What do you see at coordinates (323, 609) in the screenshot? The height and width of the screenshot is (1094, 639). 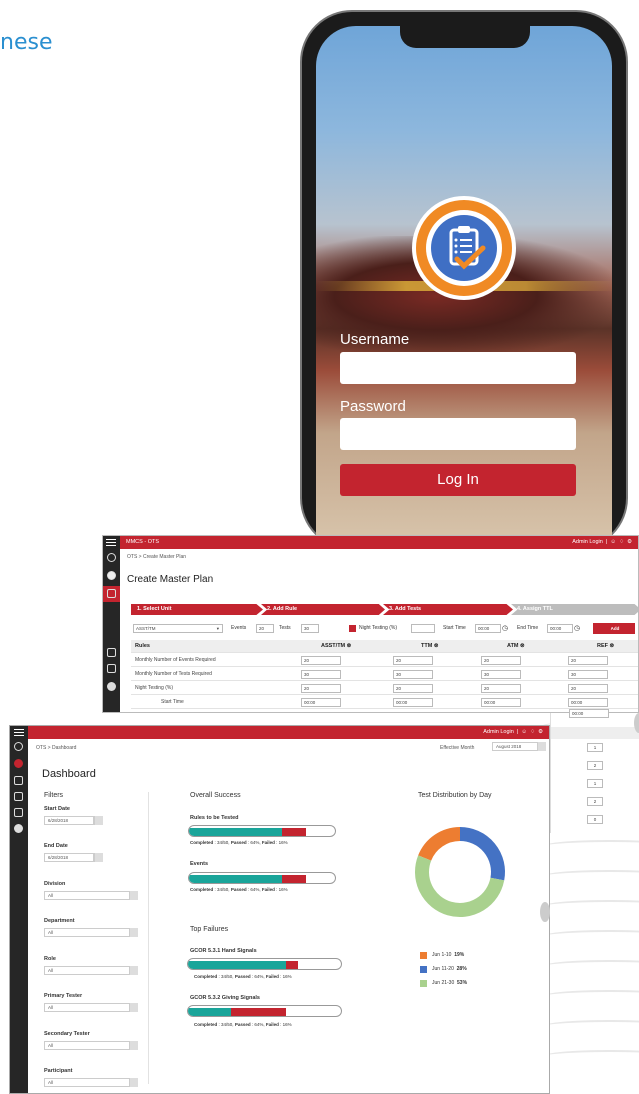 I see `step-add-rule: 2. Add Rule` at bounding box center [323, 609].